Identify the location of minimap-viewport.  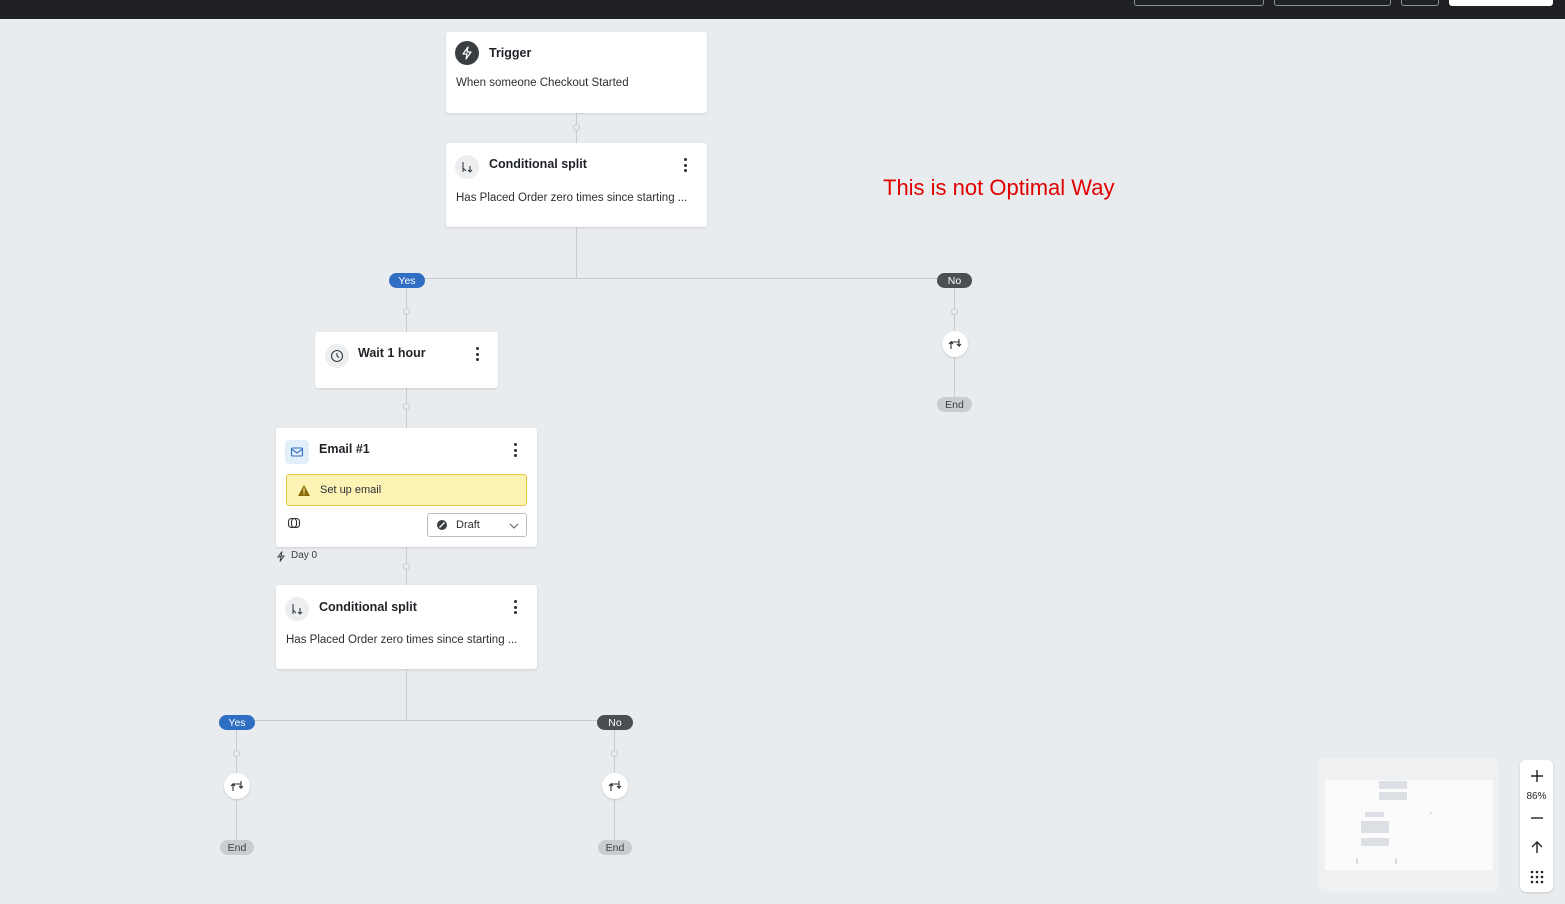
(1409, 825).